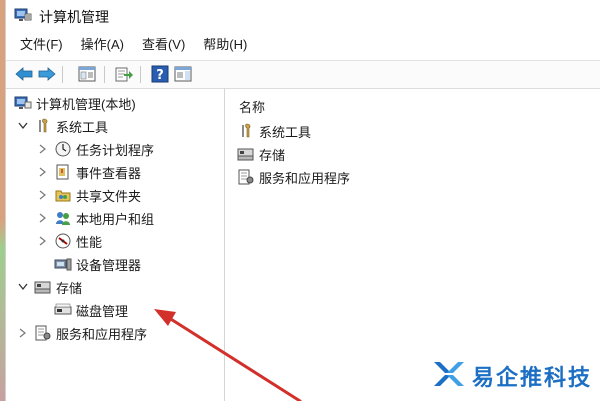 The image size is (600, 401). Describe the element at coordinates (272, 155) in the screenshot. I see `list-item-label: 存储` at that location.